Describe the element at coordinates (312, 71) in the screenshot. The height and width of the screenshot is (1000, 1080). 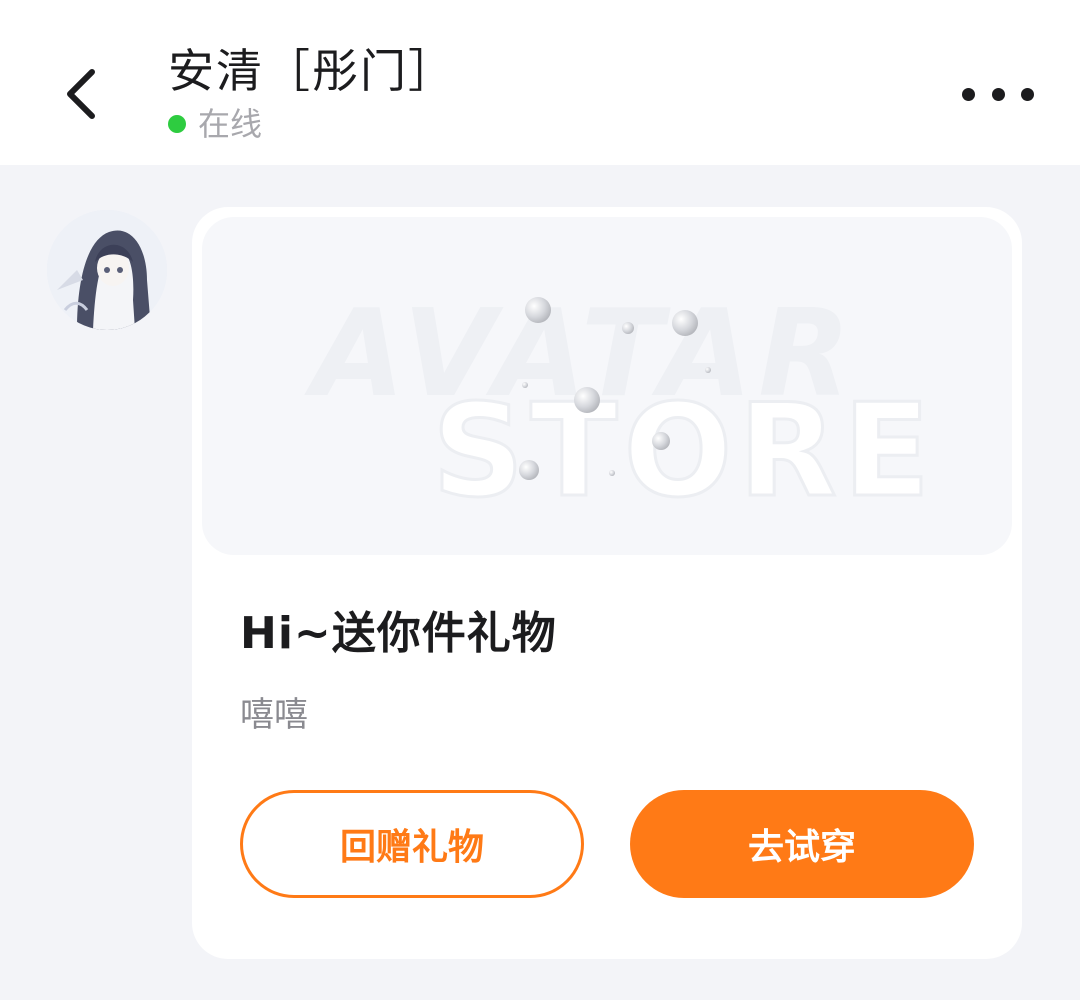
I see `contact-name: 安清［彤门］` at that location.